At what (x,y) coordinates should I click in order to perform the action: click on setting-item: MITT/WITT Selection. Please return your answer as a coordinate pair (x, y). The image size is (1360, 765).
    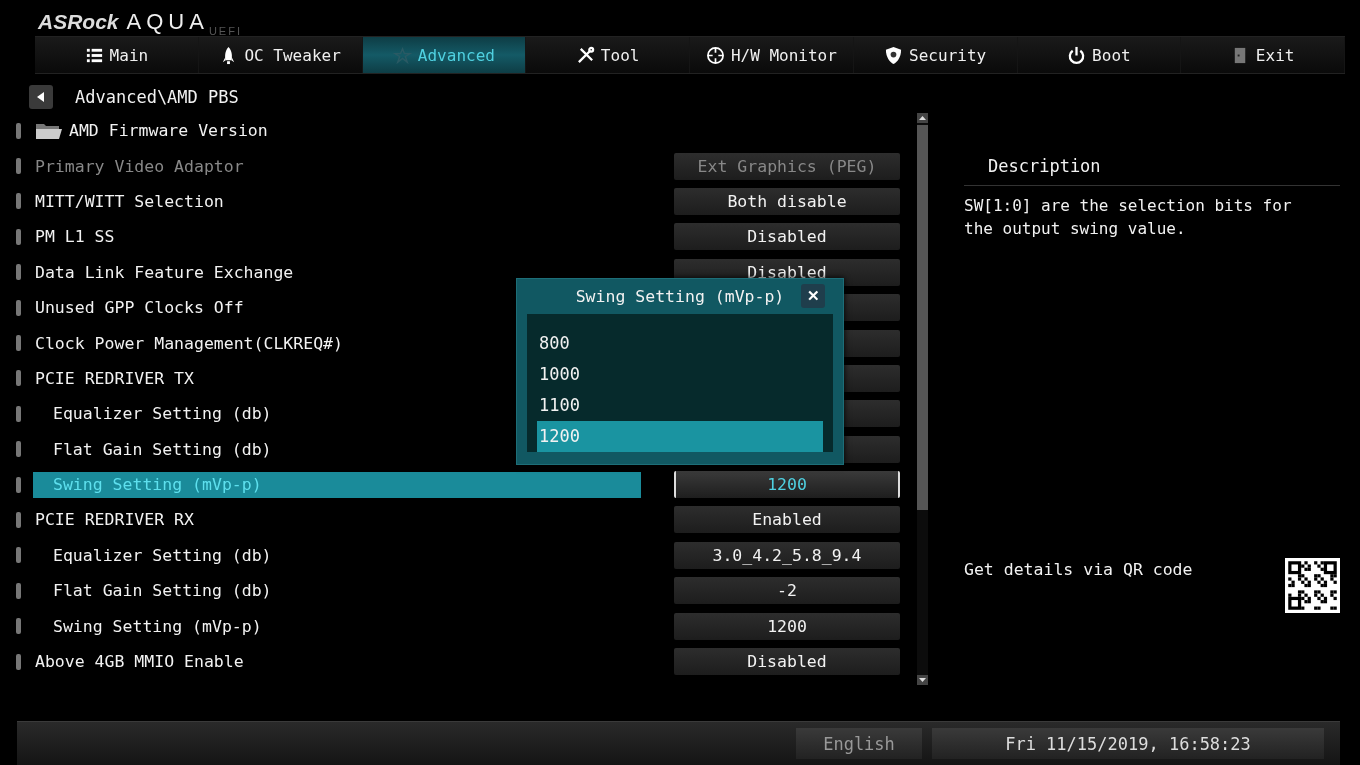
    Looking at the image, I should click on (337, 201).